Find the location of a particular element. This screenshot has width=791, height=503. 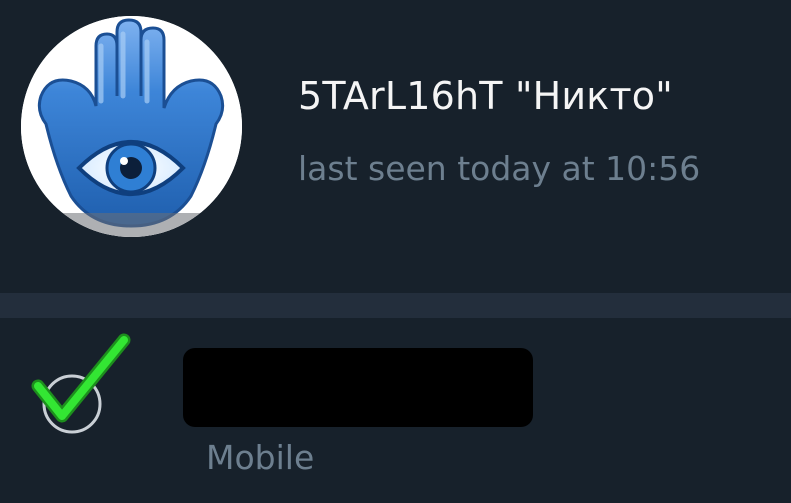

phone-number-redacted is located at coordinates (358, 387).